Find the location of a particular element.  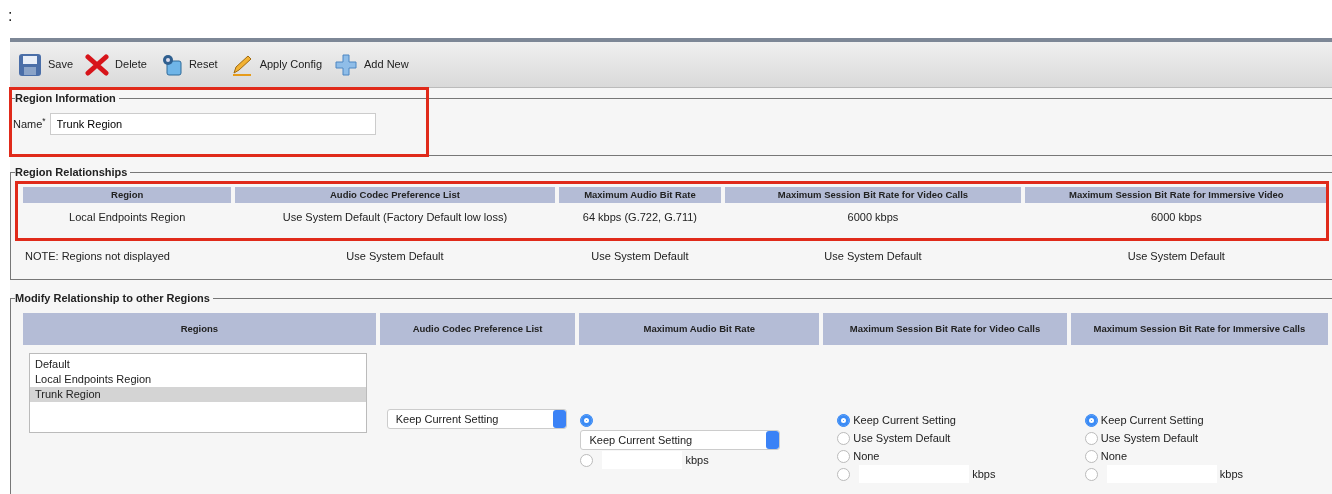

section-legend: Modify Relationship to other Regions is located at coordinates (114, 298).